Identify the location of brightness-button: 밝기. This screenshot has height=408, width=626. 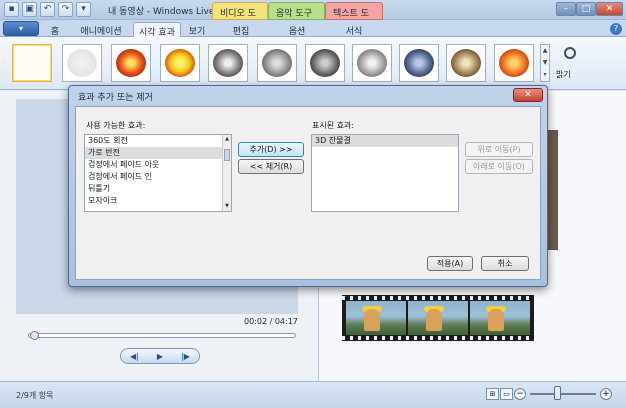
(568, 60).